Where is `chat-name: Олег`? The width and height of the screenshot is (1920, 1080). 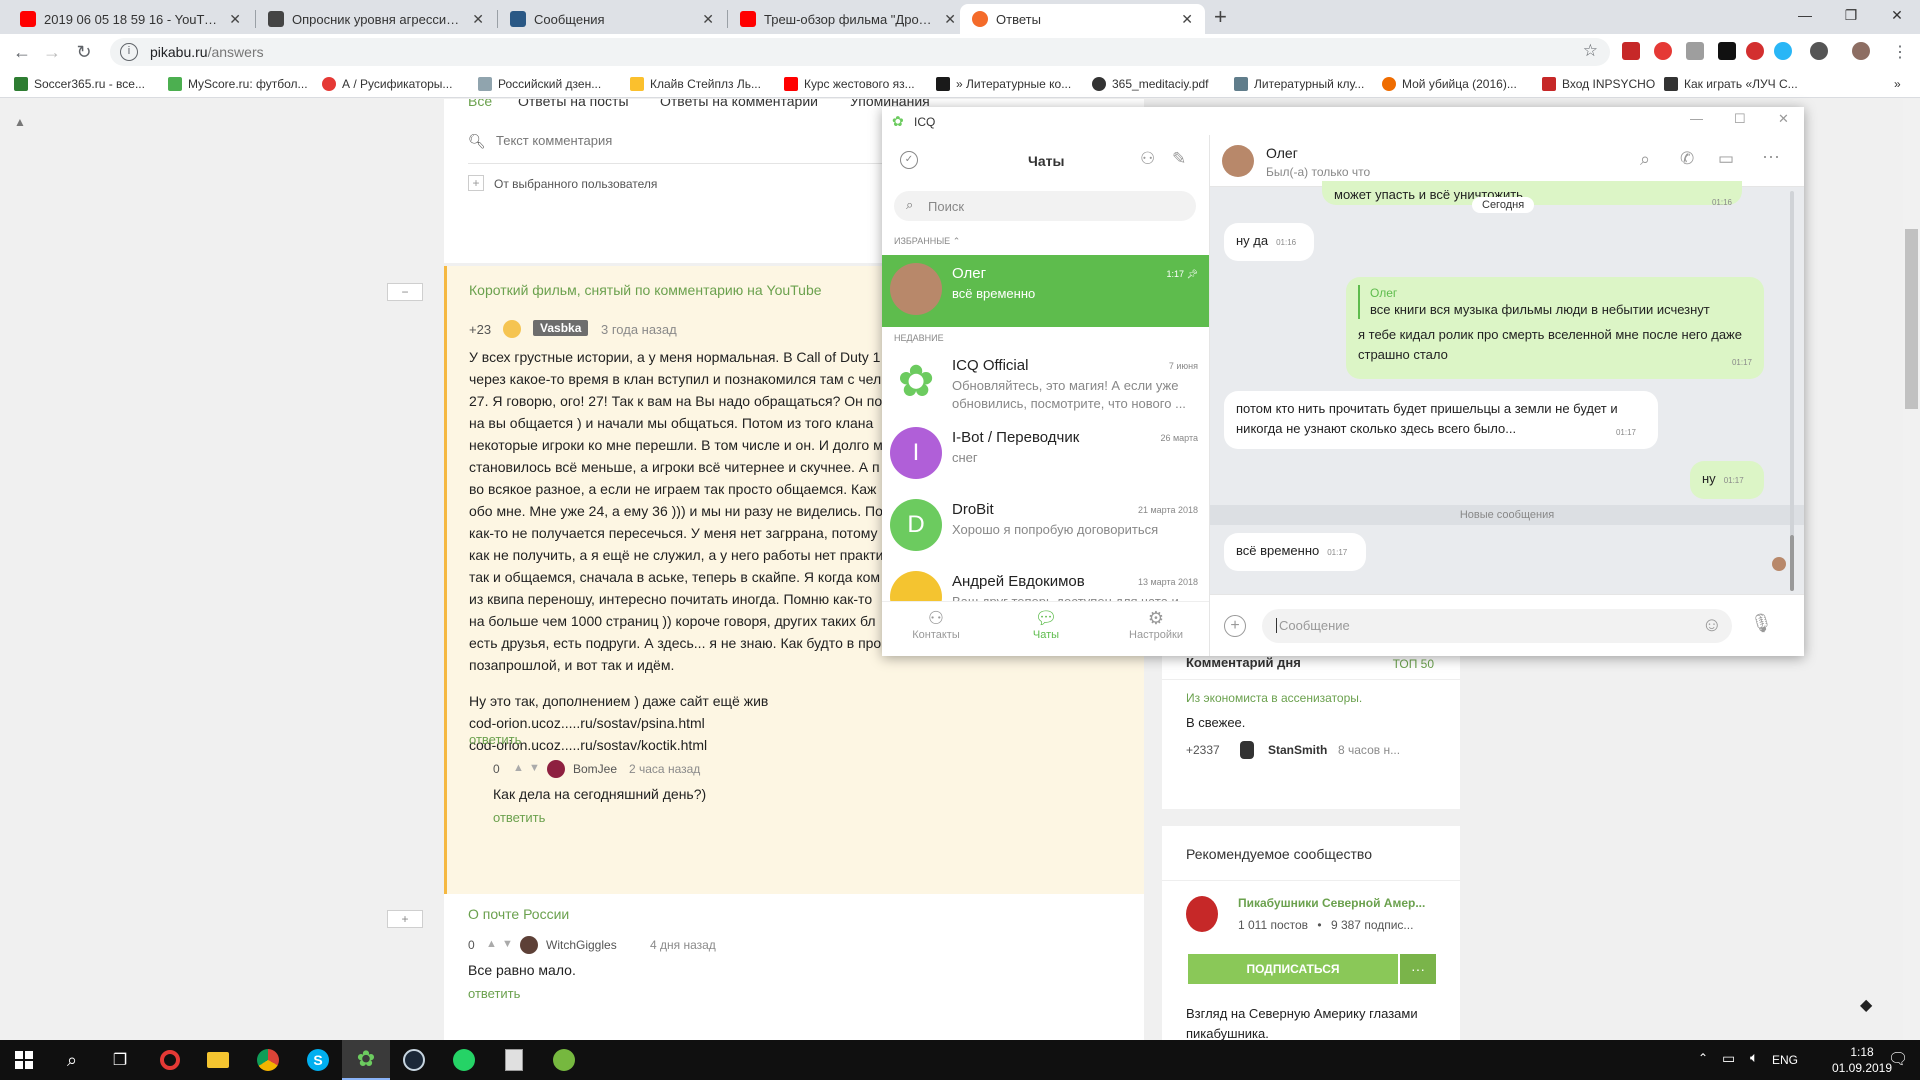
chat-name: Олег is located at coordinates (1282, 153).